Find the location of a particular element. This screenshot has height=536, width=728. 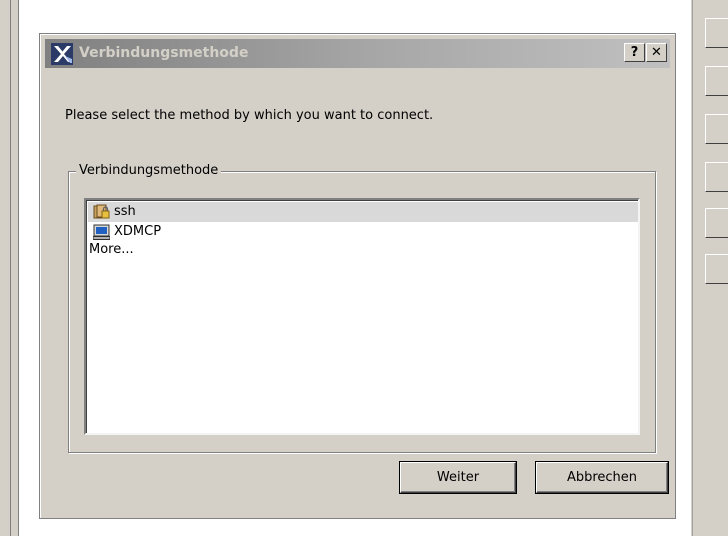

list-item-label: XDMCP is located at coordinates (138, 231).